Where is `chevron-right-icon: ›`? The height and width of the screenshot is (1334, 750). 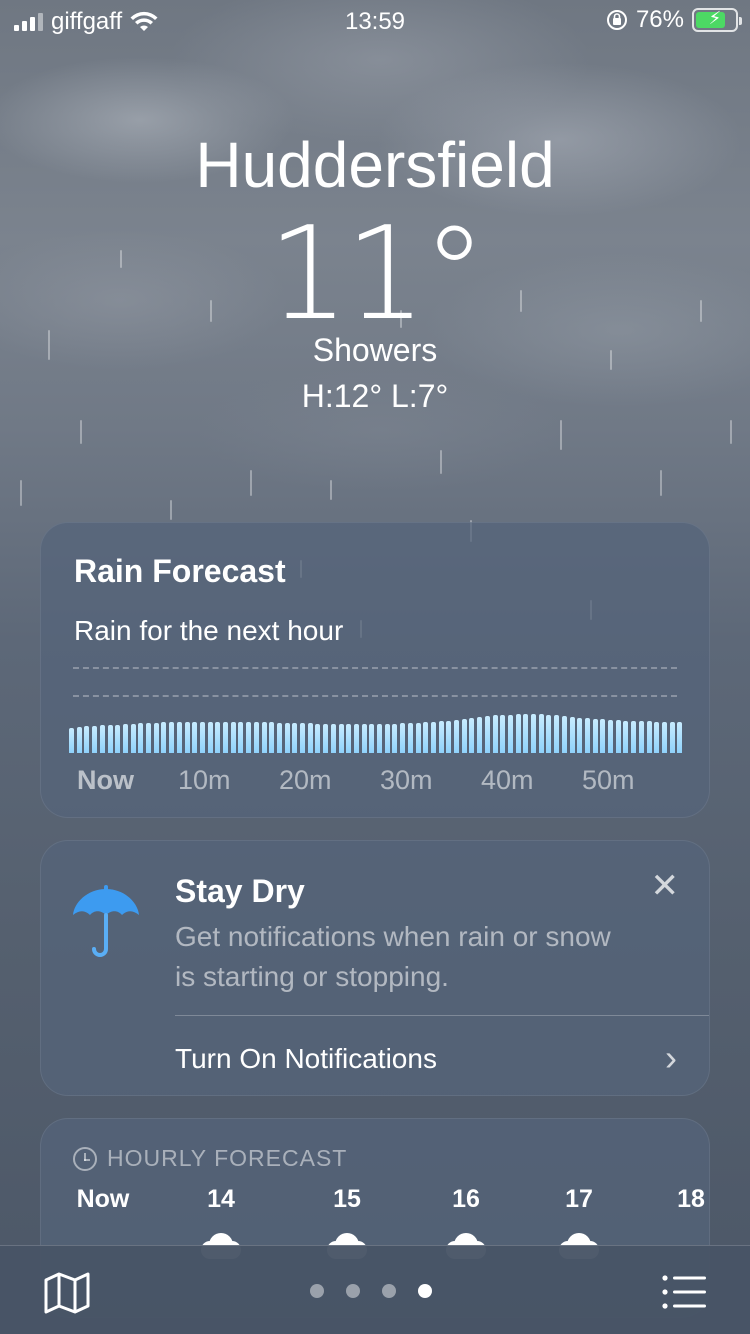
chevron-right-icon: › is located at coordinates (671, 1058).